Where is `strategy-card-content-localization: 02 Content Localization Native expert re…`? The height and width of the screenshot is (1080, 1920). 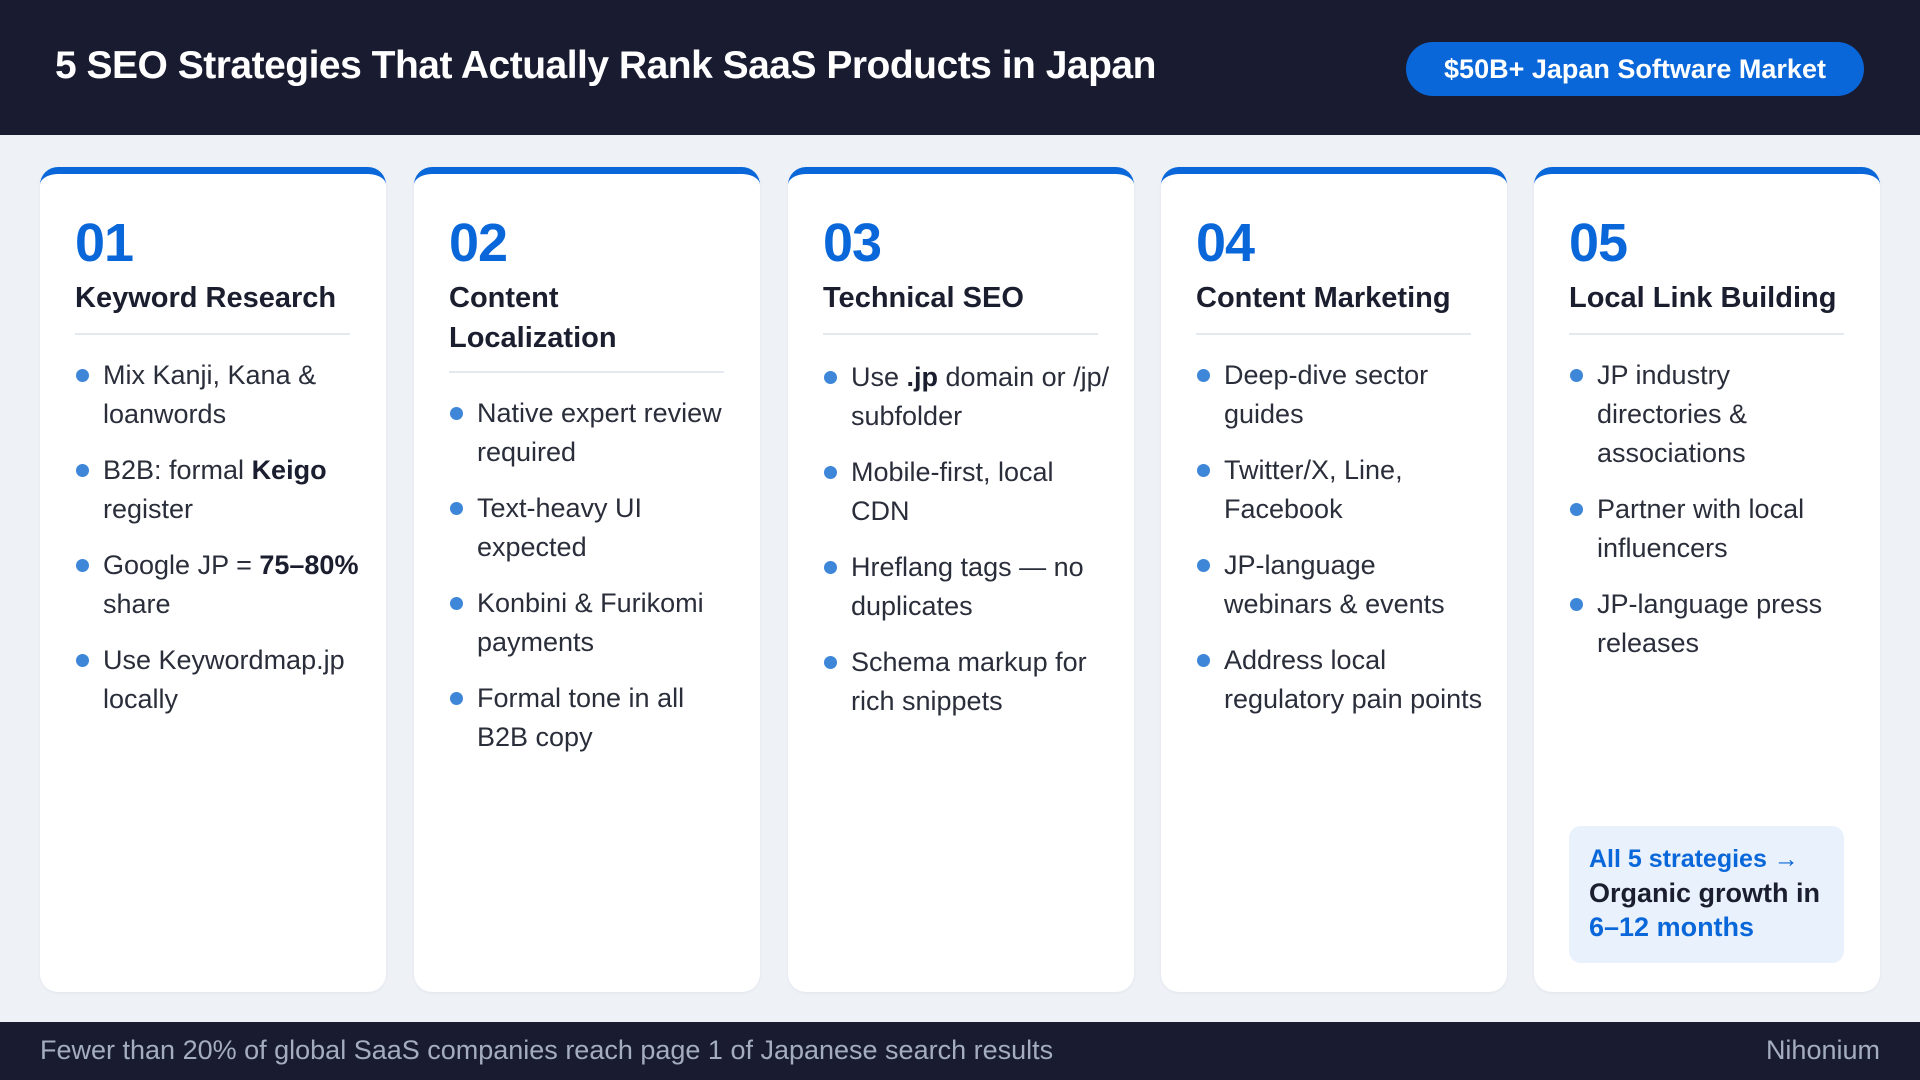
strategy-card-content-localization: 02 Content Localization Native expert re… is located at coordinates (587, 579).